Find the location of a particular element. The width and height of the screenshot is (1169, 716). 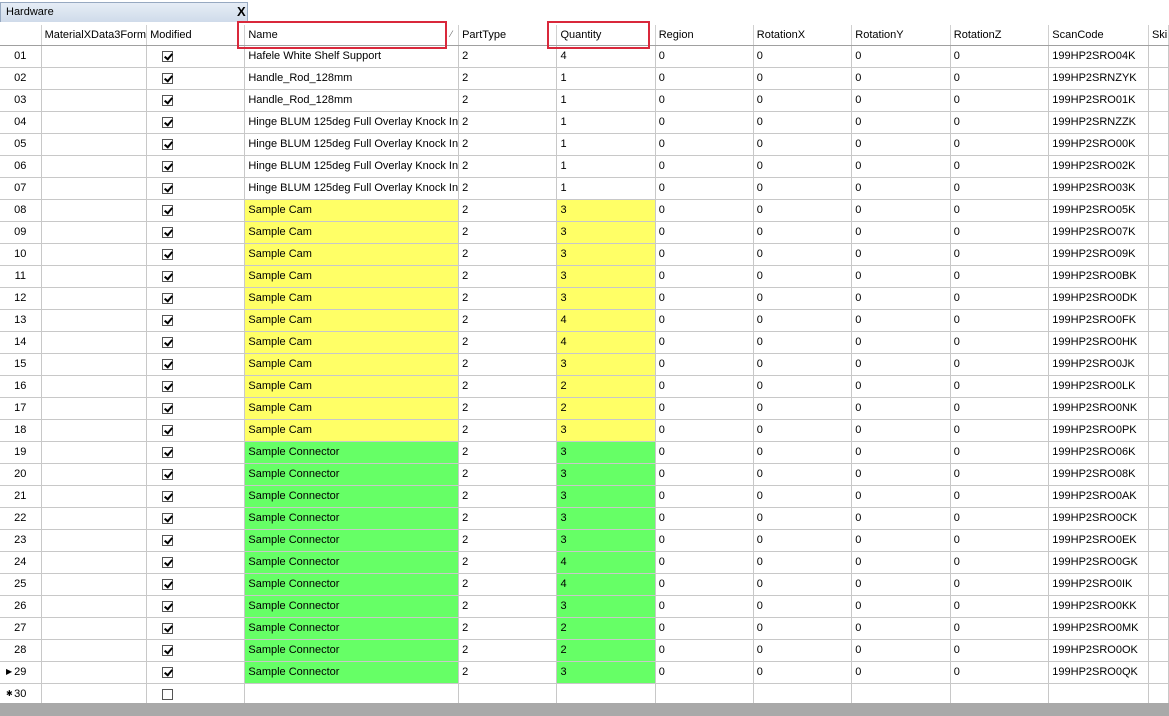

row-header: 14 is located at coordinates (21, 342).